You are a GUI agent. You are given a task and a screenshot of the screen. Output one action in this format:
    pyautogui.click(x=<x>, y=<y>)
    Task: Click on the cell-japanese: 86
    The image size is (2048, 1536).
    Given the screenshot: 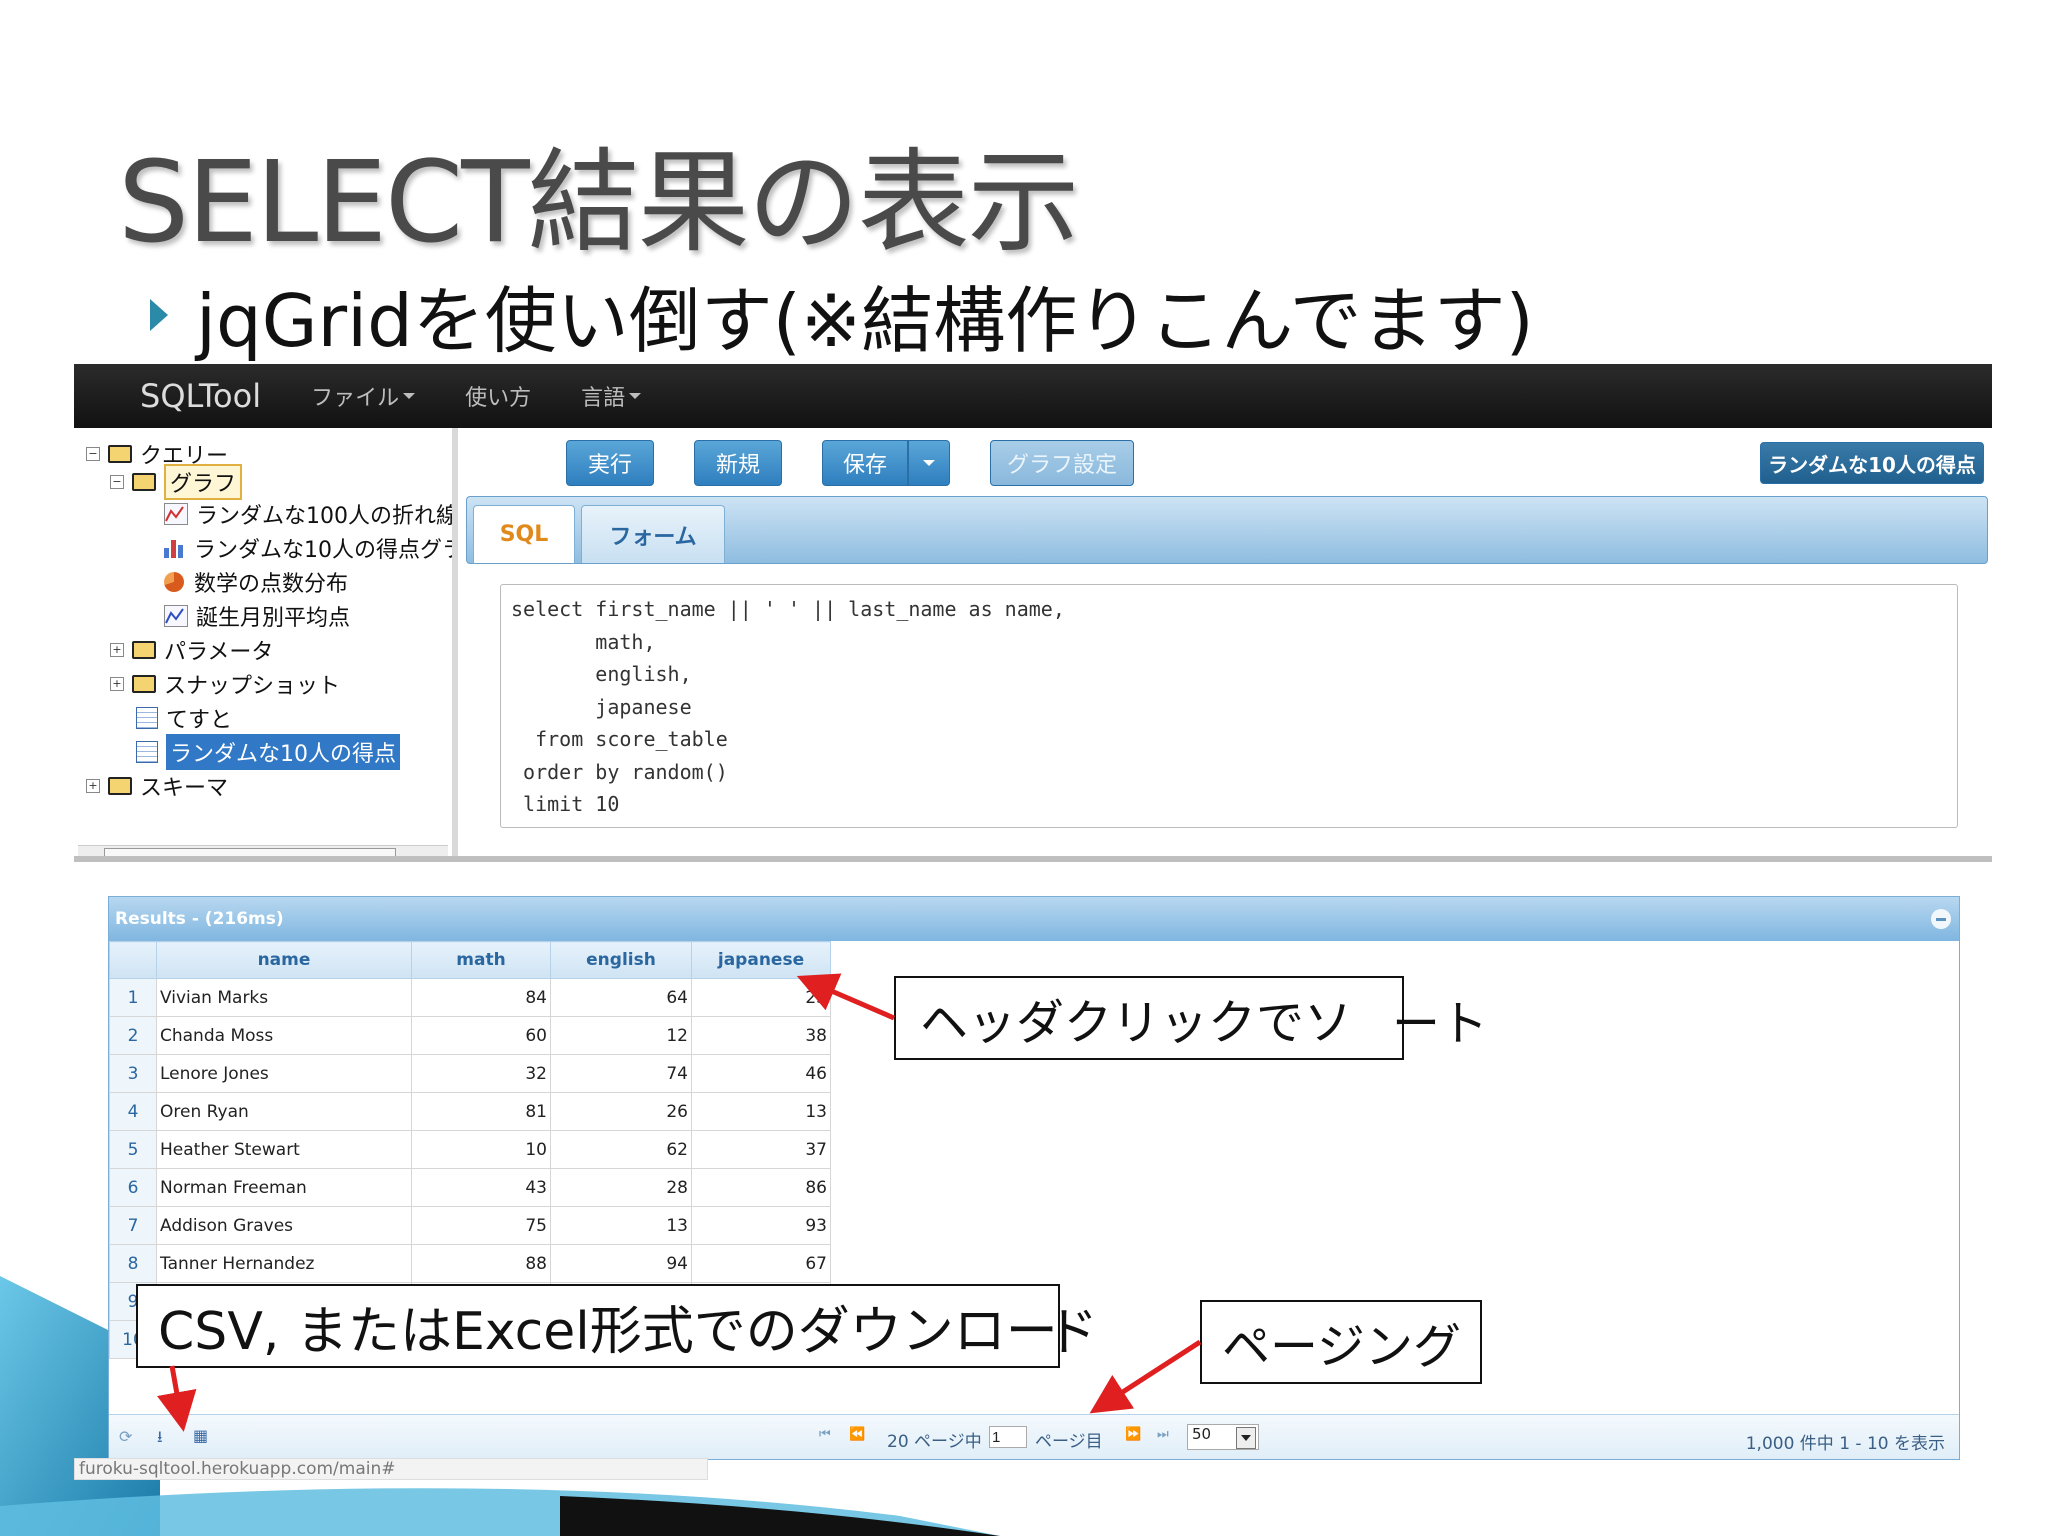 What is the action you would take?
    pyautogui.click(x=761, y=1187)
    